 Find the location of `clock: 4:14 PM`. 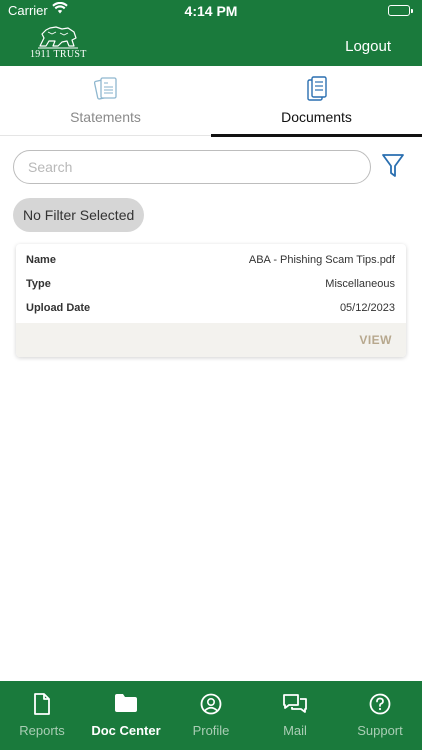

clock: 4:14 PM is located at coordinates (211, 11).